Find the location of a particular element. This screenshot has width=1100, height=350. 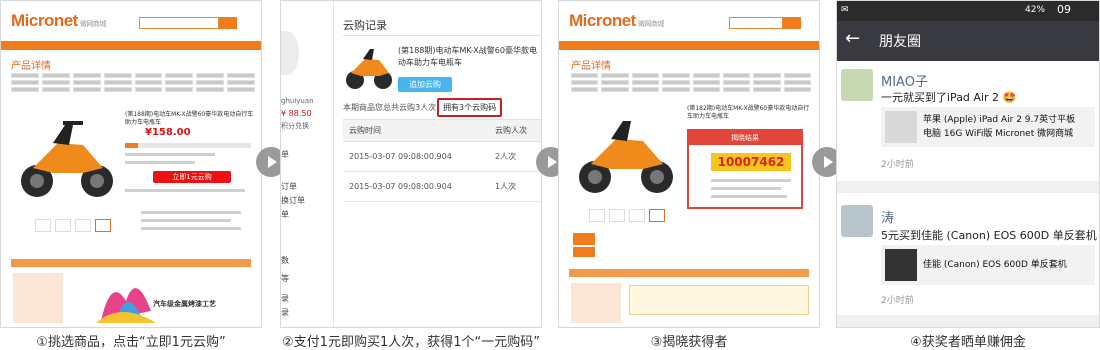

progress-bar is located at coordinates (188, 145).